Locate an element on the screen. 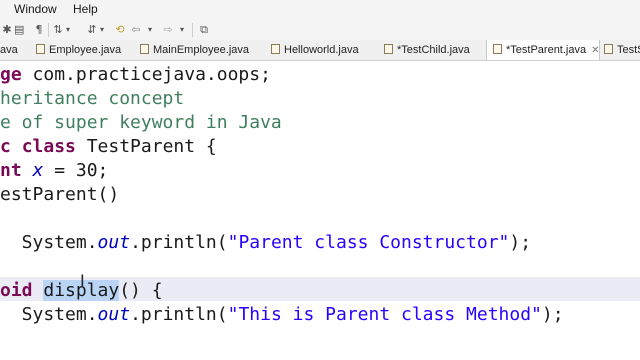 Image resolution: width=640 pixels, height=360 pixels. menu-help: Help is located at coordinates (85, 9).